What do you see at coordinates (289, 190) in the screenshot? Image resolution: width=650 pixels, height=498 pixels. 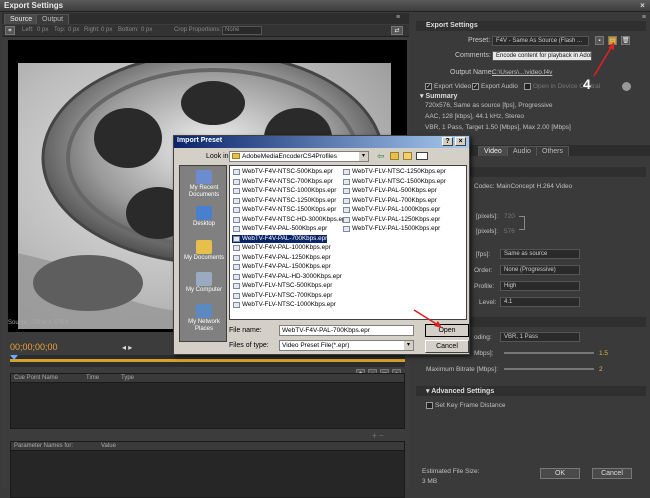 I see `file-item-label: WebTV-F4V-NTSC-1000Kbps.epr` at bounding box center [289, 190].